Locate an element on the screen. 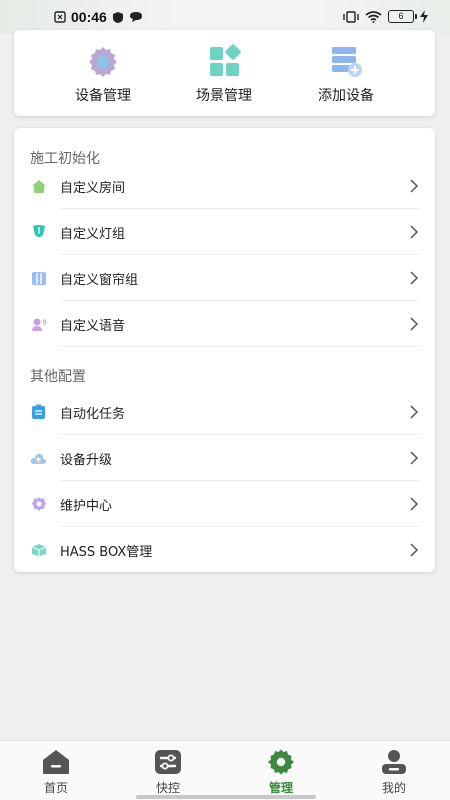 This screenshot has width=450, height=800. nav-manage: 管理 is located at coordinates (281, 772).